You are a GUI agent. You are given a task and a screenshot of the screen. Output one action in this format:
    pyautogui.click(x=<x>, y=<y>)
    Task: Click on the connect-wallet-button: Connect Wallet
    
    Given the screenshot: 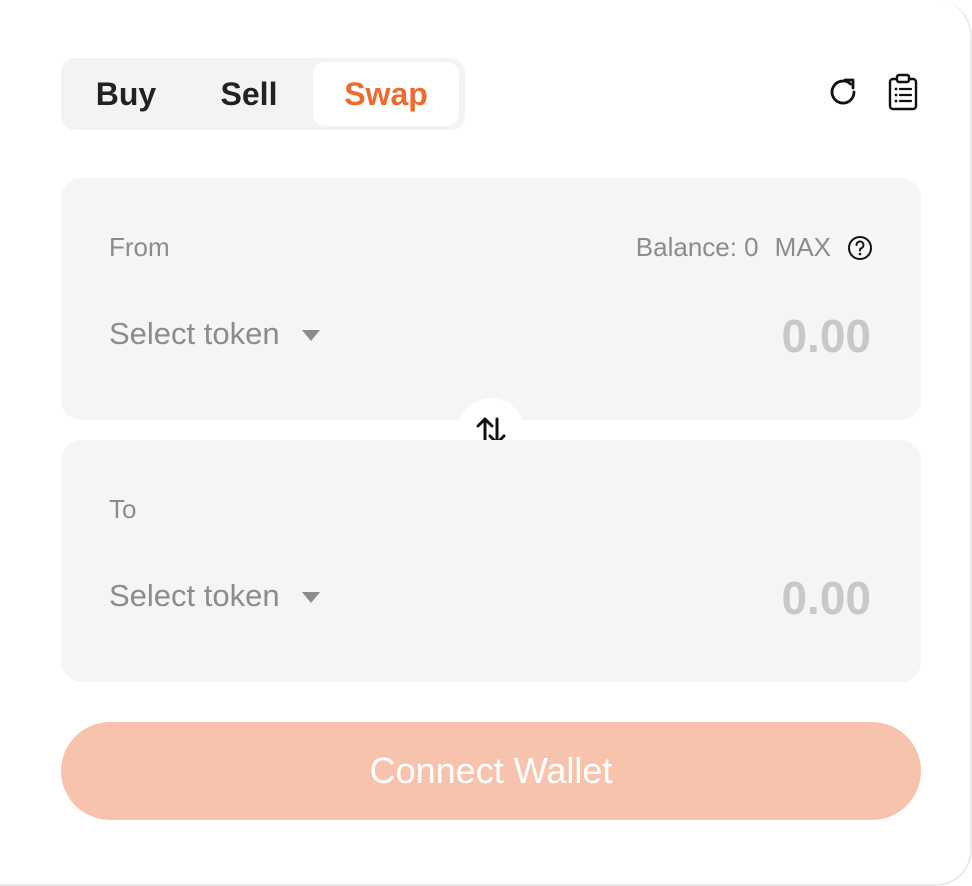 What is the action you would take?
    pyautogui.click(x=491, y=771)
    